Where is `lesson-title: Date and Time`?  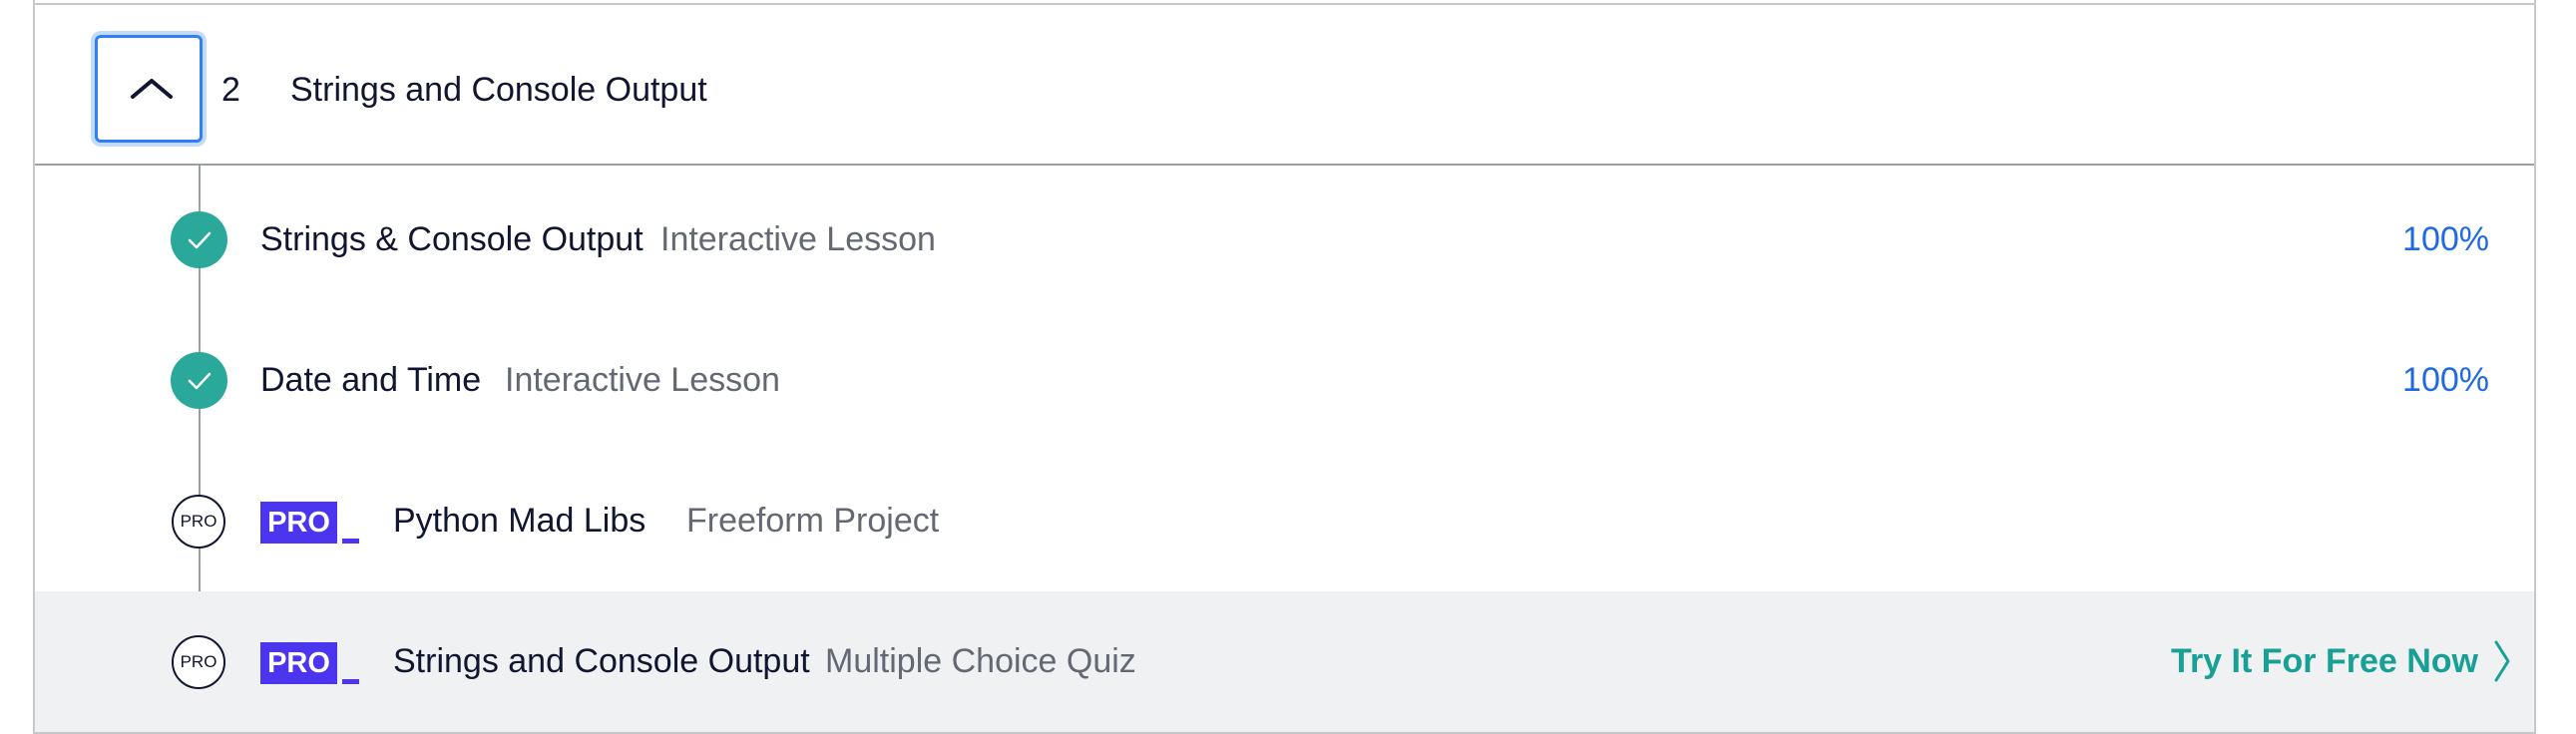 lesson-title: Date and Time is located at coordinates (370, 380).